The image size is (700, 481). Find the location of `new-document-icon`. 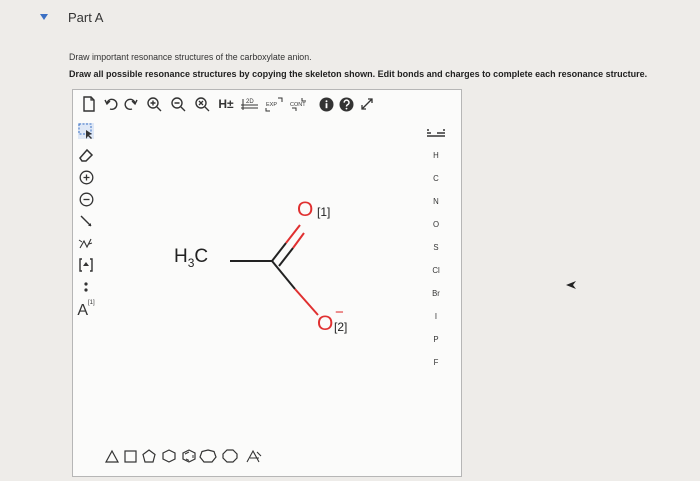

new-document-icon is located at coordinates (89, 104).